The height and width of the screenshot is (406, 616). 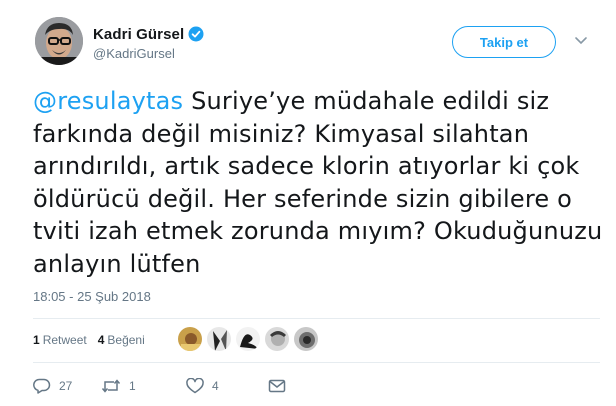 What do you see at coordinates (195, 386) in the screenshot?
I see `heart-icon` at bounding box center [195, 386].